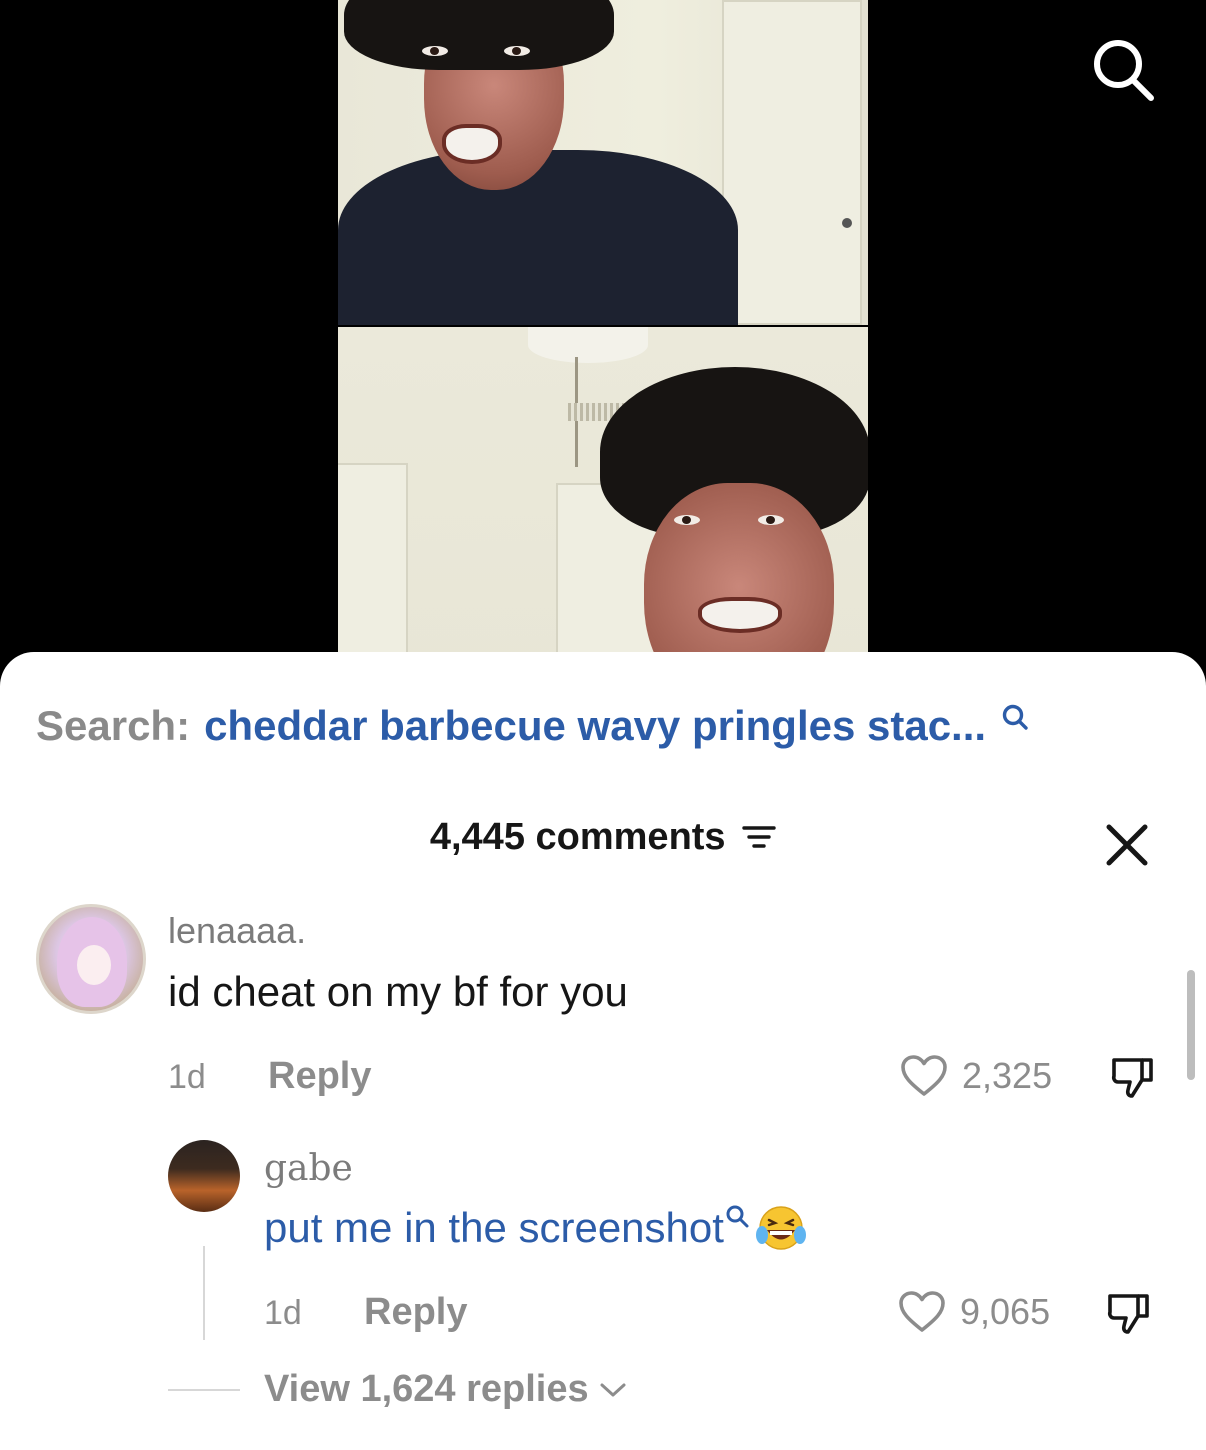 This screenshot has height=1450, width=1206. Describe the element at coordinates (494, 1227) in the screenshot. I see `reply-text-link: put me in the screenshot` at that location.